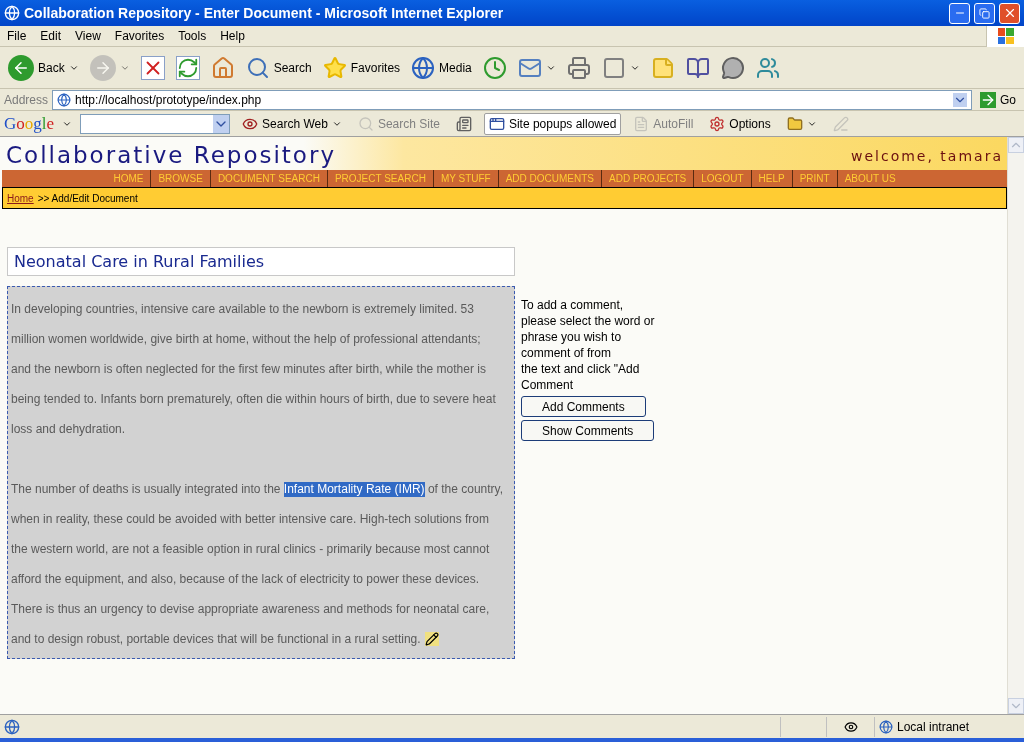 The width and height of the screenshot is (1024, 742). What do you see at coordinates (512, 99) in the screenshot?
I see `address-field: http://localhost/prototype/index.php` at bounding box center [512, 99].